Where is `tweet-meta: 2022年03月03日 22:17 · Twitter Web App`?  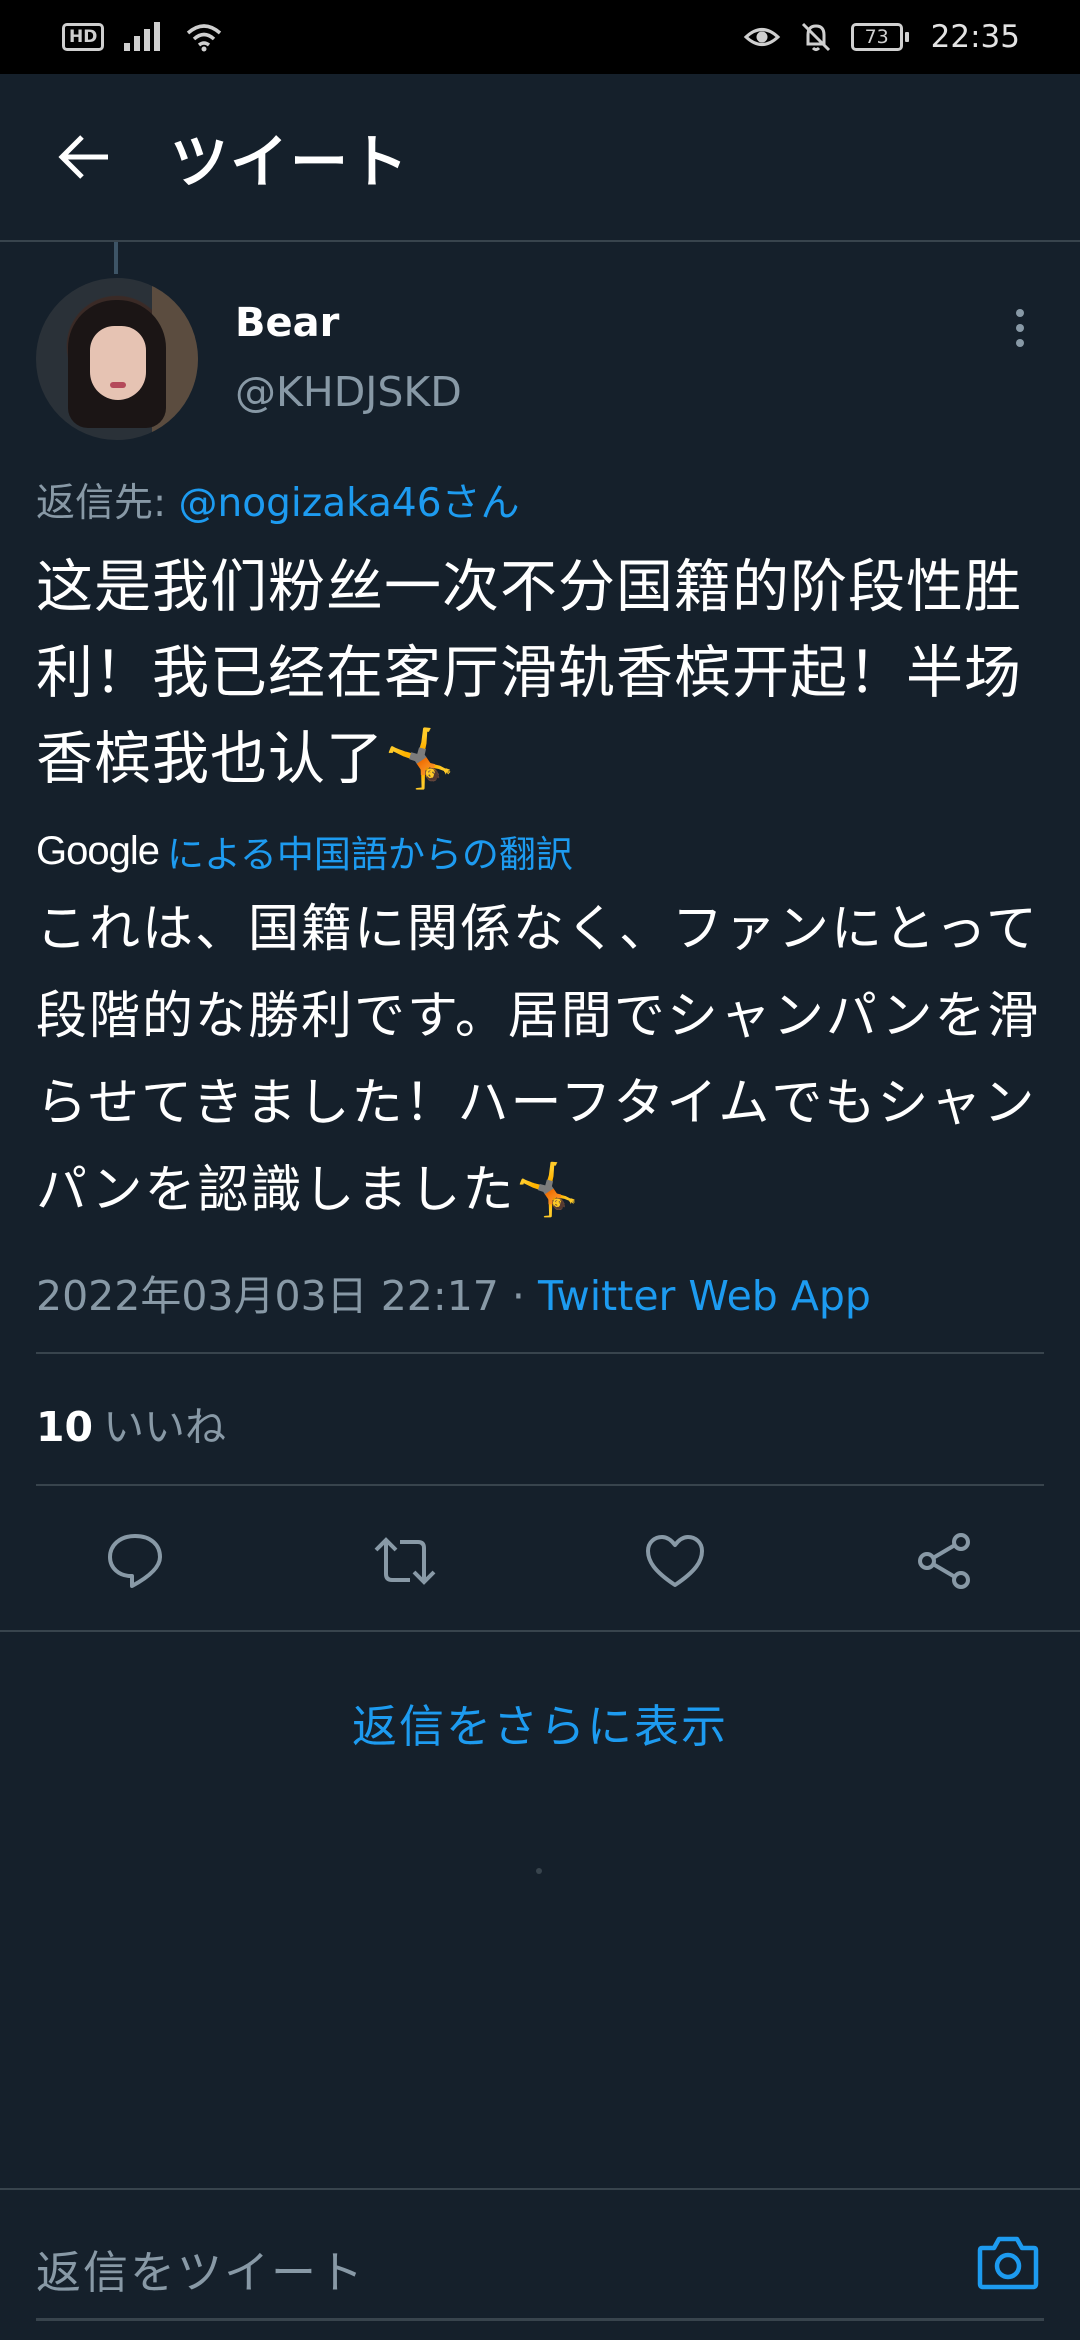
tweet-meta: 2022年03月03日 22:17 · Twitter Web App is located at coordinates (453, 1292).